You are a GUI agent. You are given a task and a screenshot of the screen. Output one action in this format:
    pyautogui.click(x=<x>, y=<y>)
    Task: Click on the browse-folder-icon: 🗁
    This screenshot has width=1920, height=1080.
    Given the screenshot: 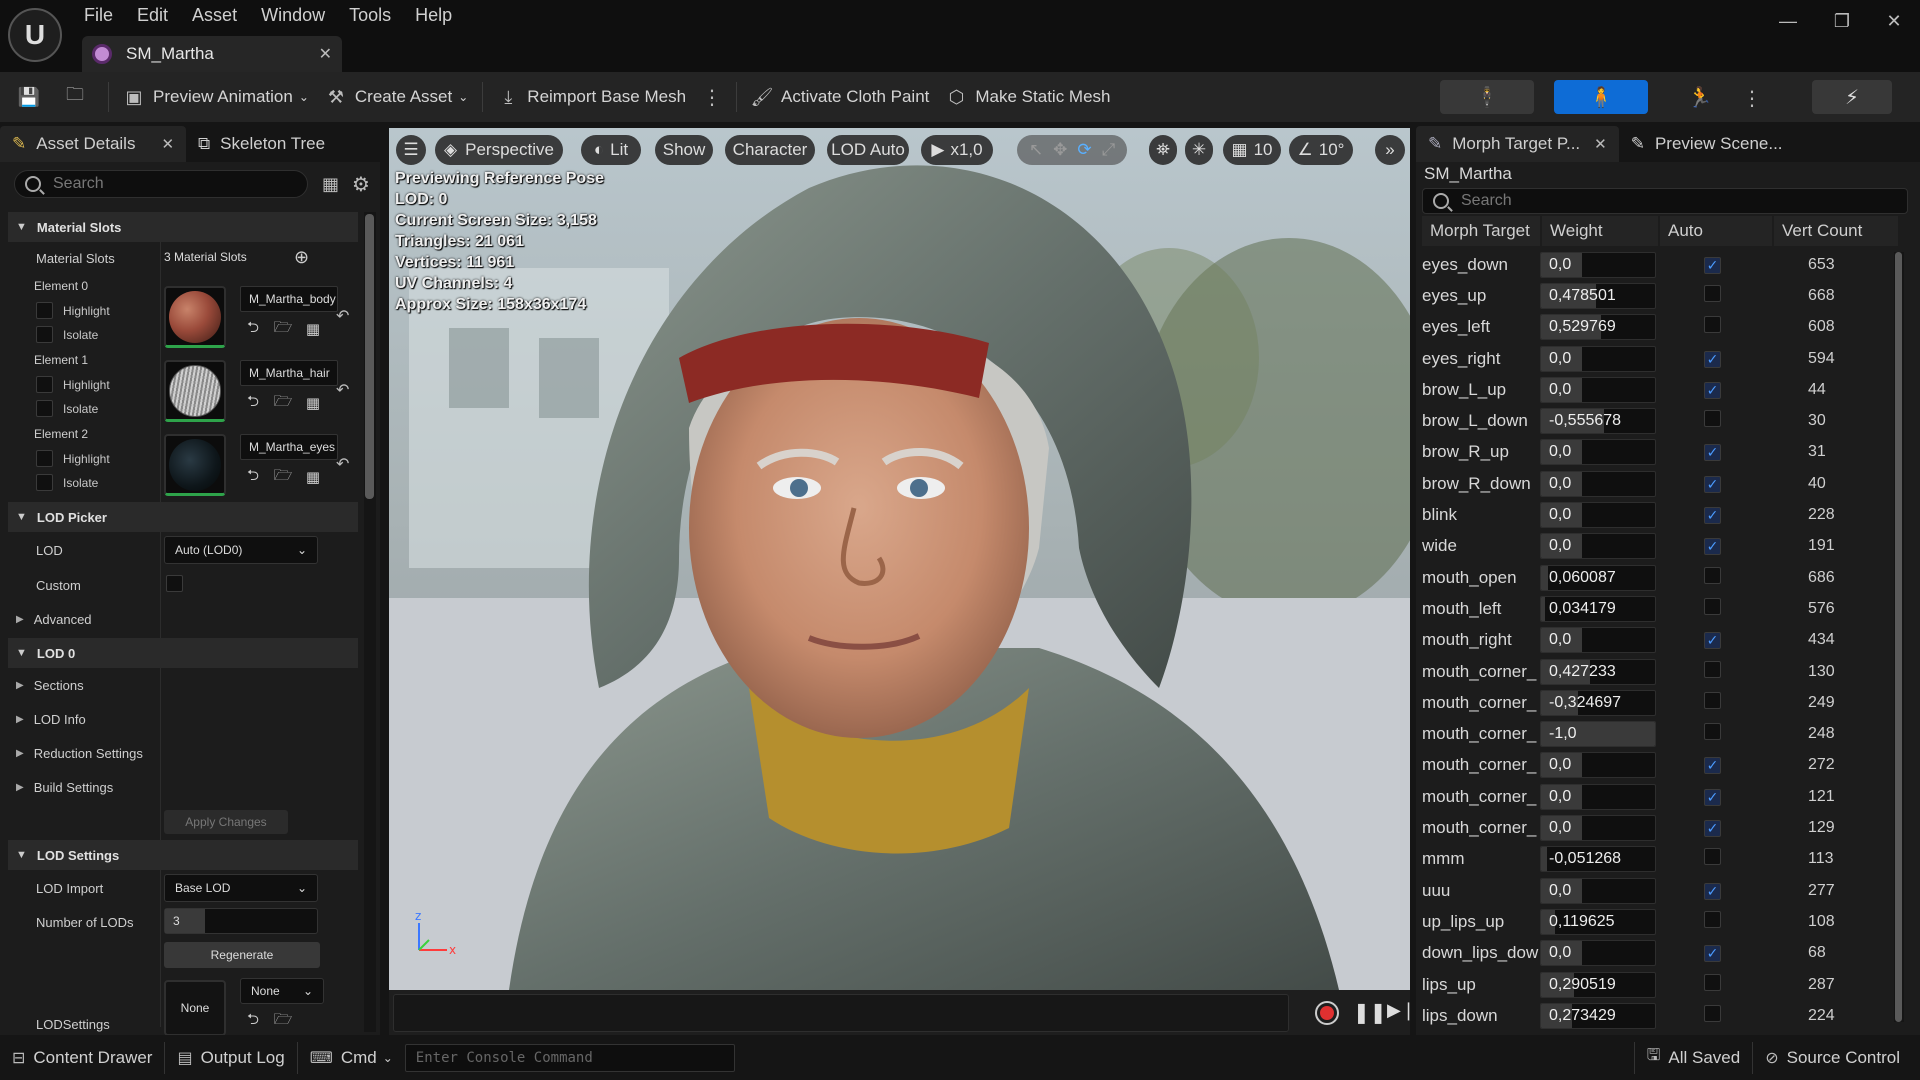 What is the action you would take?
    pyautogui.click(x=283, y=1021)
    